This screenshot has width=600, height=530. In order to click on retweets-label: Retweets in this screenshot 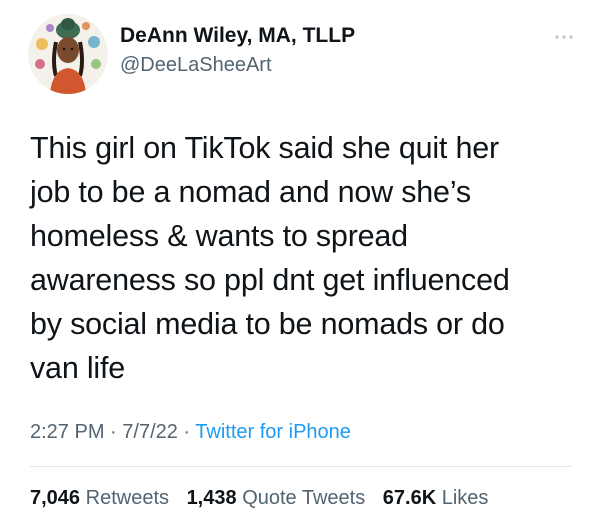, I will do `click(127, 498)`.